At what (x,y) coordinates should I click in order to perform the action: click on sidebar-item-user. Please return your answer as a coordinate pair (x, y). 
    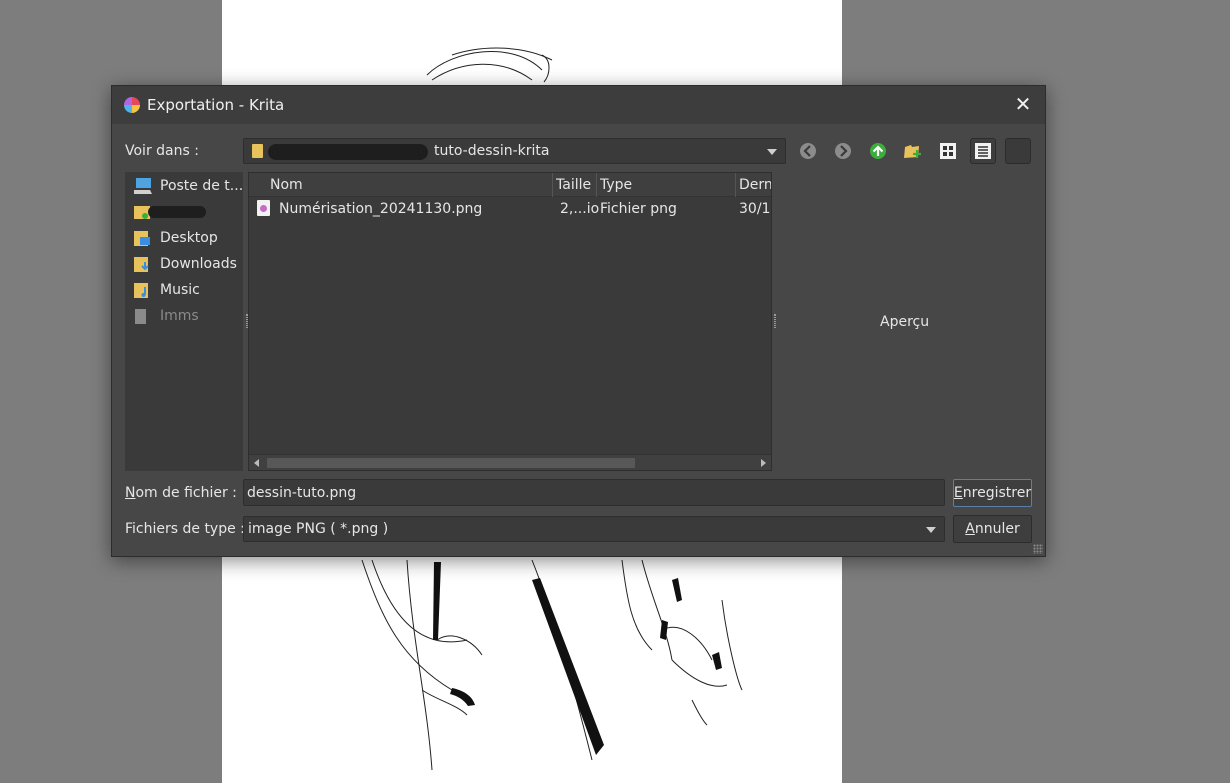
    Looking at the image, I should click on (169, 212).